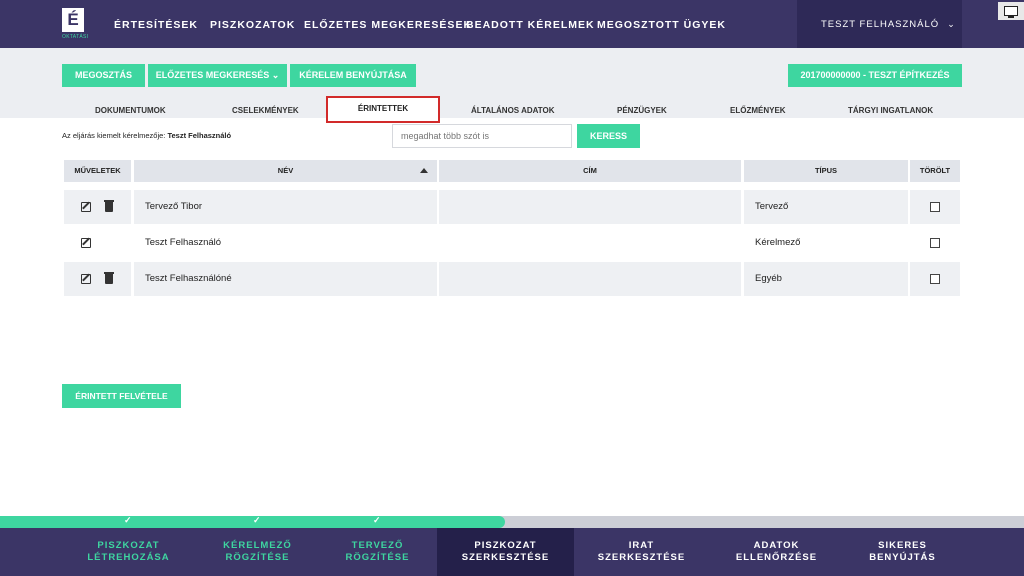  I want to click on step-label-line1: TERVEZŐ, so click(377, 545).